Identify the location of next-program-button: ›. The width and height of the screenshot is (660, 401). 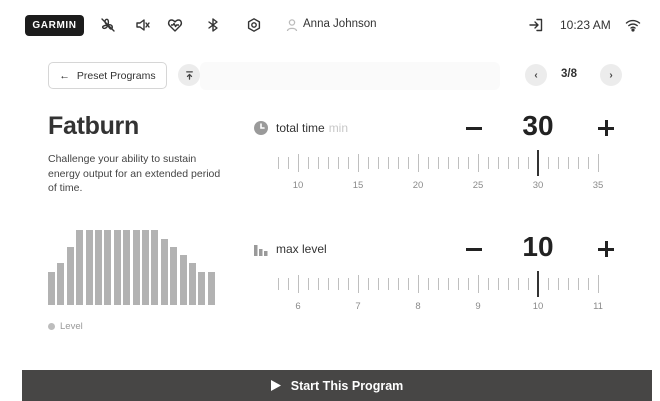
(611, 75).